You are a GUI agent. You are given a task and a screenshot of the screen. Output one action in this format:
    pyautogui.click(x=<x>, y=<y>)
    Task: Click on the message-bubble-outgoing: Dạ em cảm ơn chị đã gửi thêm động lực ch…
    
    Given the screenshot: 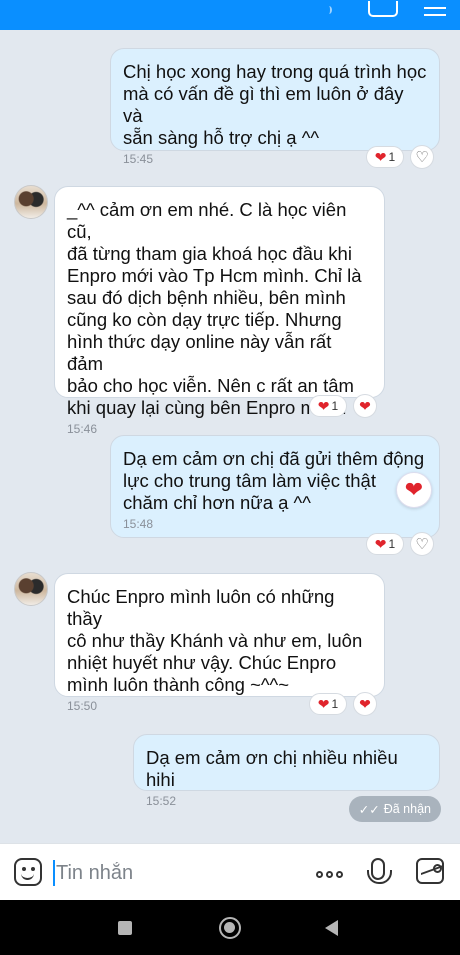 What is the action you would take?
    pyautogui.click(x=275, y=486)
    